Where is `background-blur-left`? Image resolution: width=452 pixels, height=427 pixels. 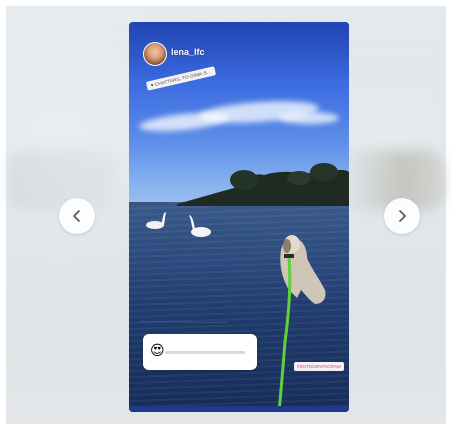 background-blur-left is located at coordinates (61, 180).